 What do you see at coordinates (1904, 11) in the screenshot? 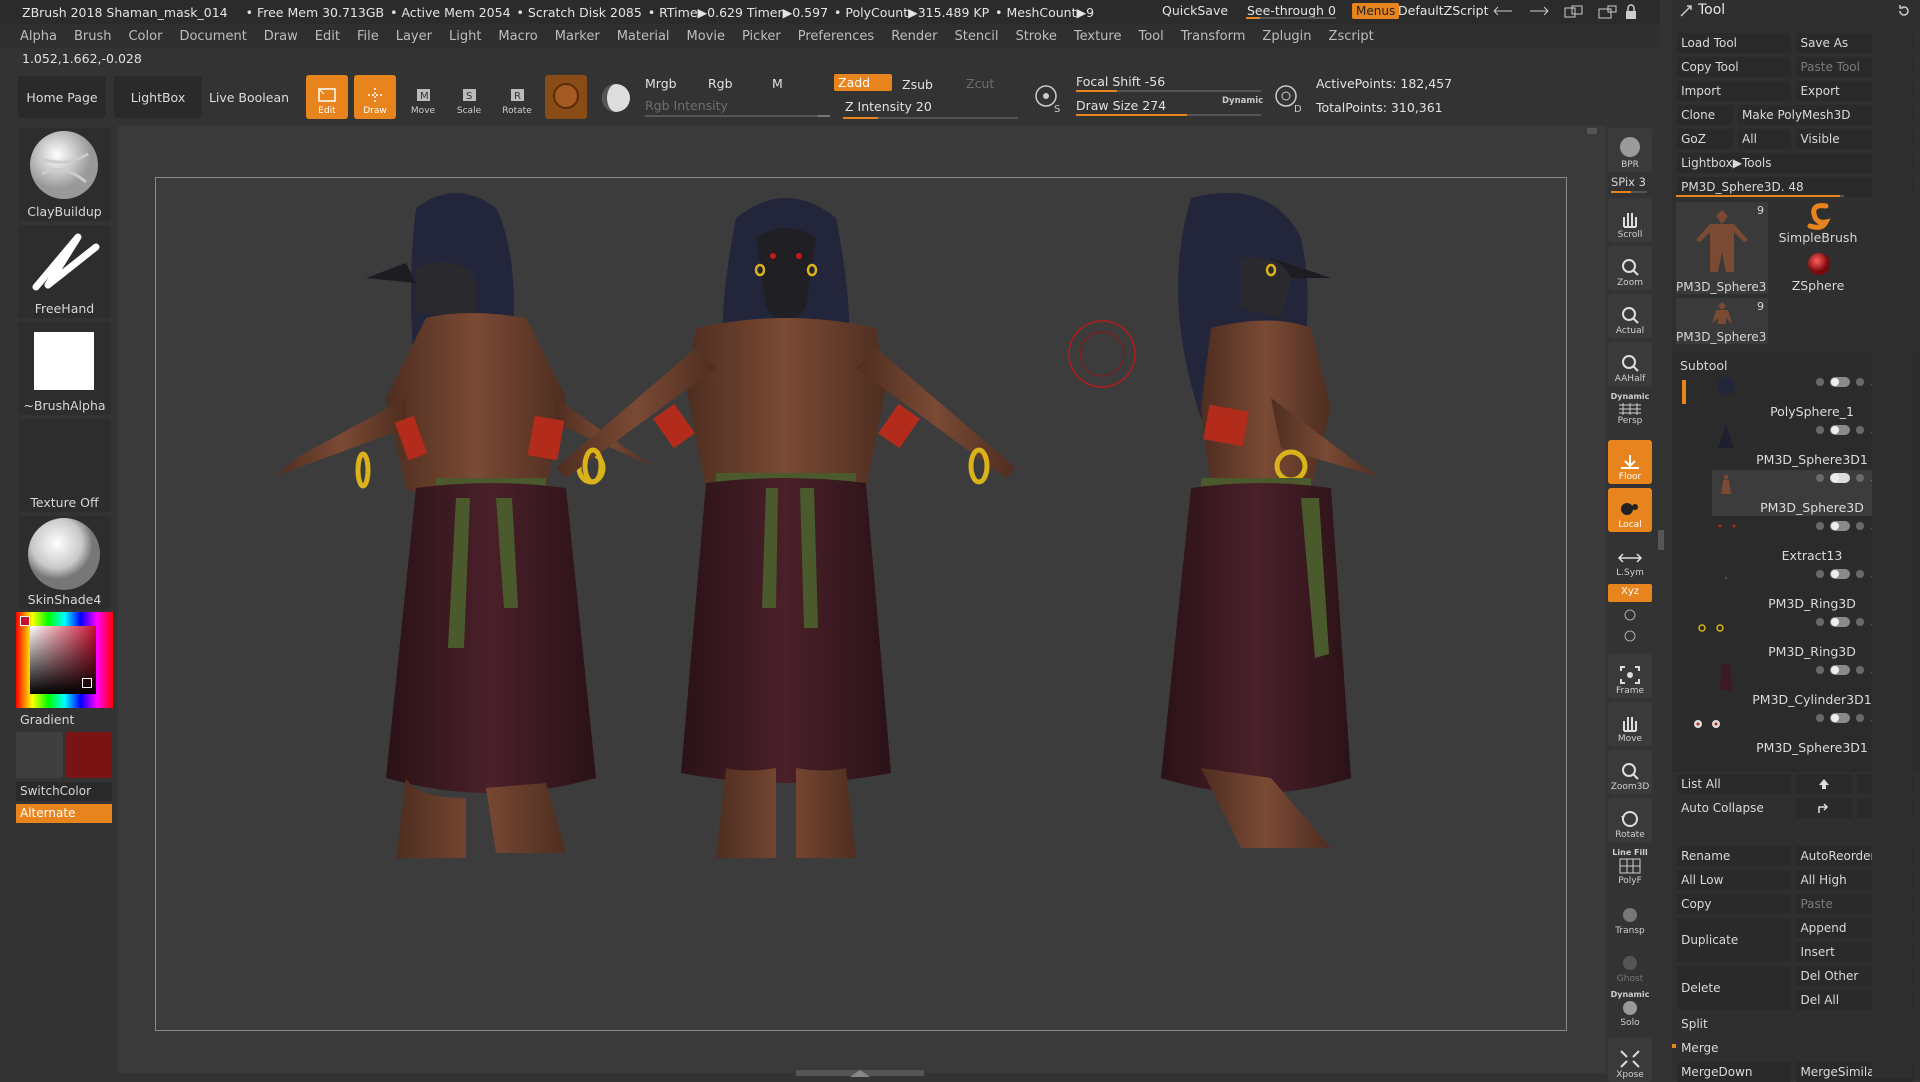
I see `tool-panel-reset-icon` at bounding box center [1904, 11].